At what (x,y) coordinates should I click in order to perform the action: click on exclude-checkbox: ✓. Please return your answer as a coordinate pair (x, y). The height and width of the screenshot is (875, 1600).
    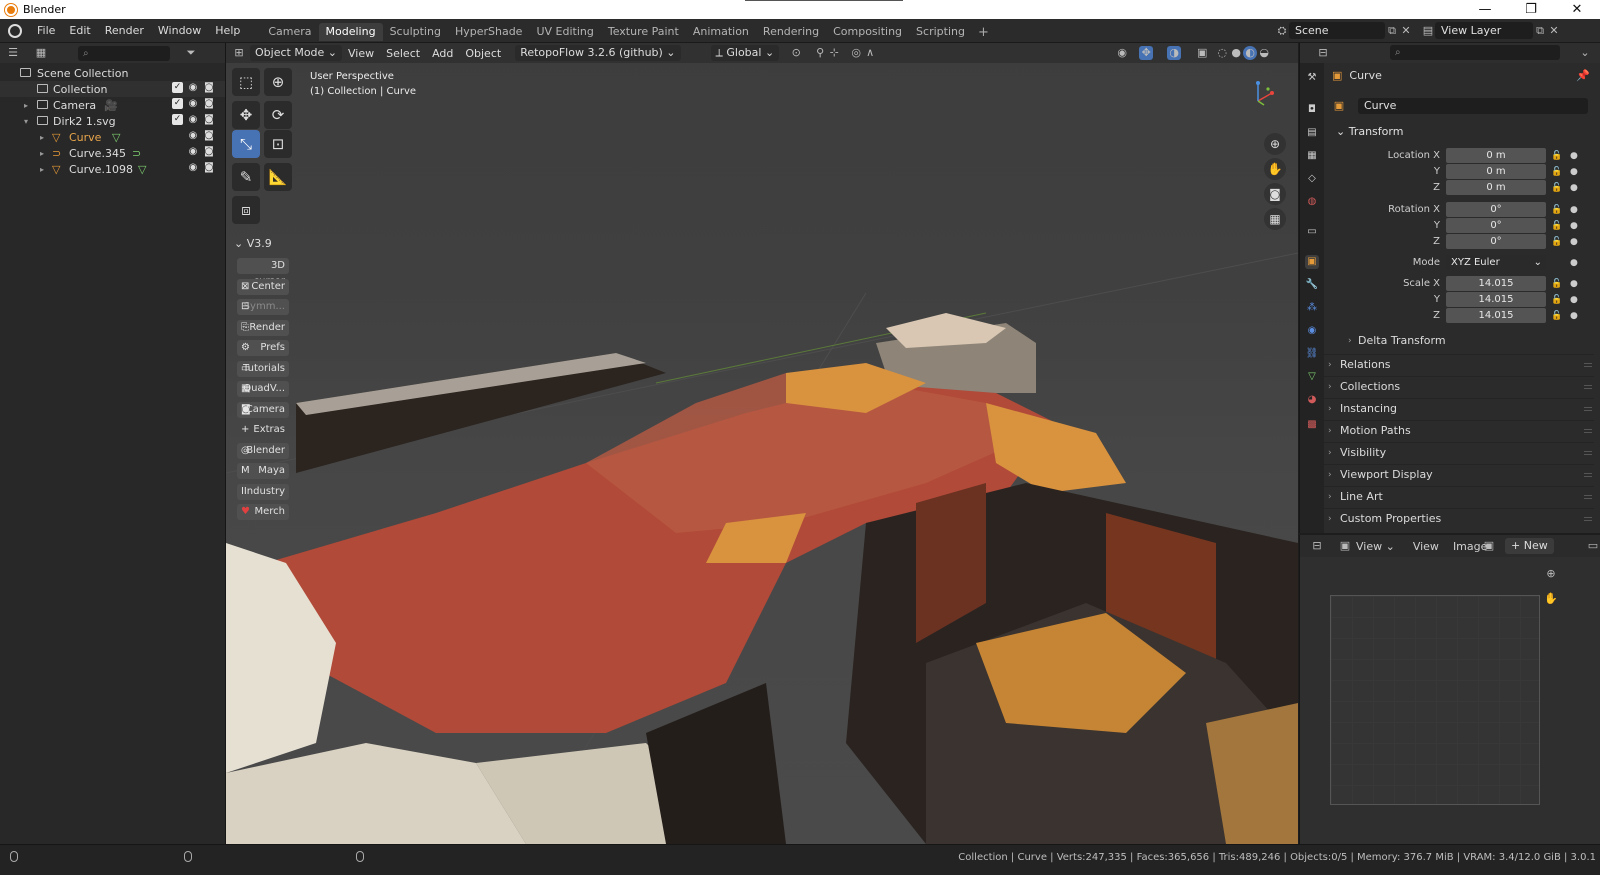
    Looking at the image, I should click on (177, 87).